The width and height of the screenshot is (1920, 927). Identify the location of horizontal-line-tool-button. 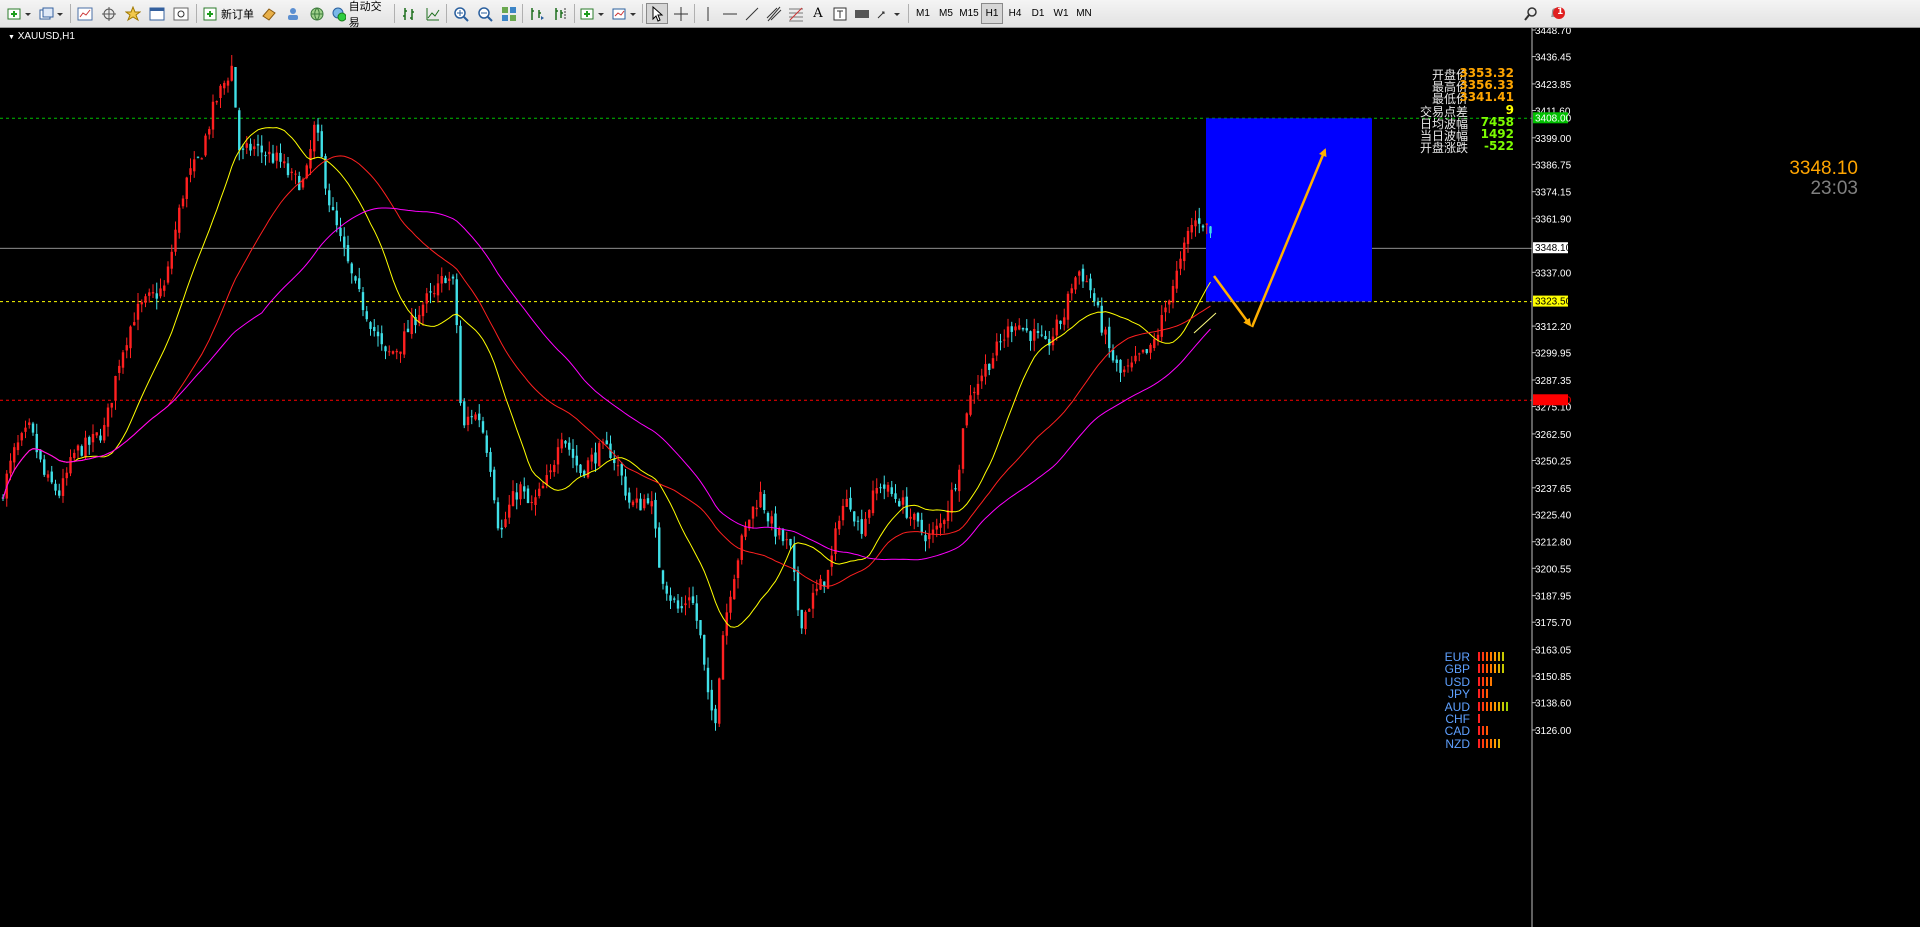
(730, 13).